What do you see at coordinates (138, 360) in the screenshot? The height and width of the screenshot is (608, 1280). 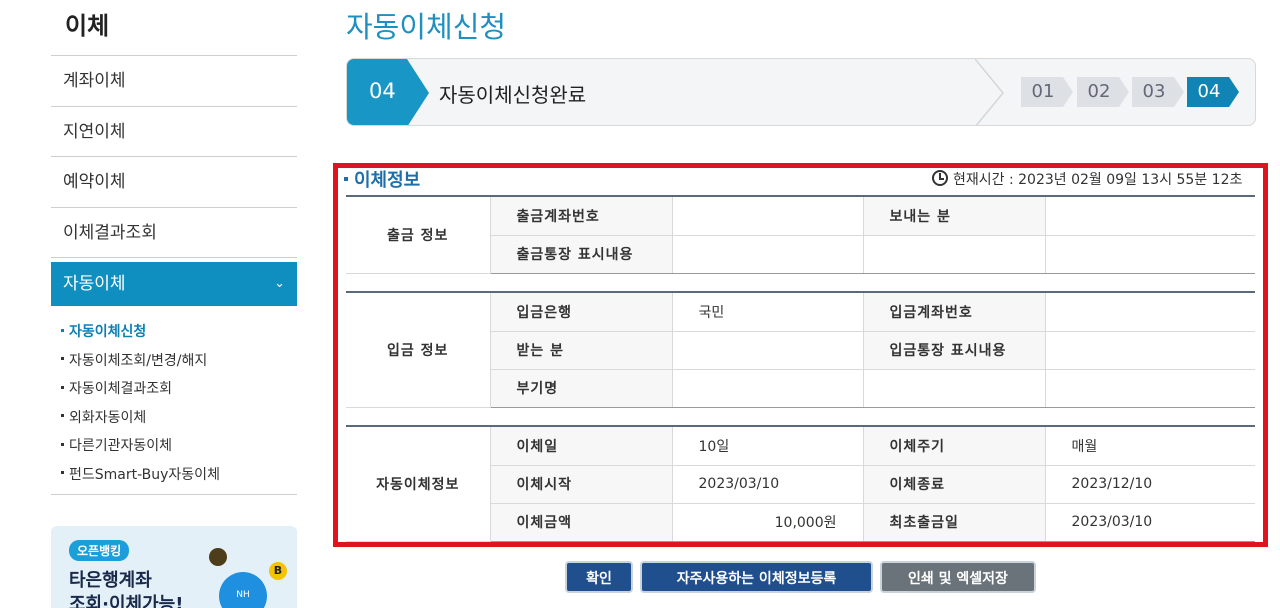 I see `submenu-label: 자동이체조회/변경/해지` at bounding box center [138, 360].